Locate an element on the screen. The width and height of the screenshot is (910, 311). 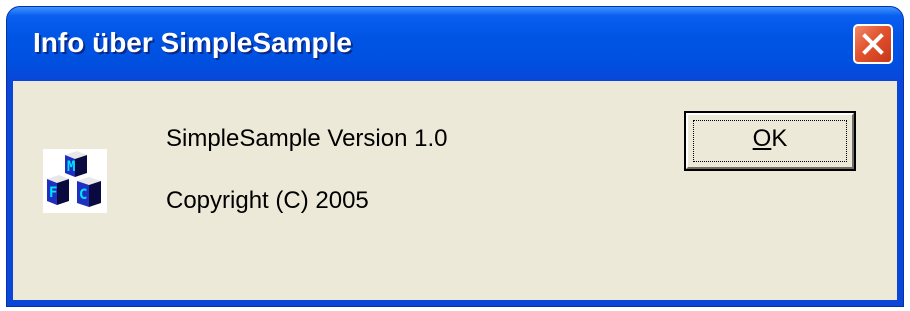
svg-text: F is located at coordinates (53, 193).